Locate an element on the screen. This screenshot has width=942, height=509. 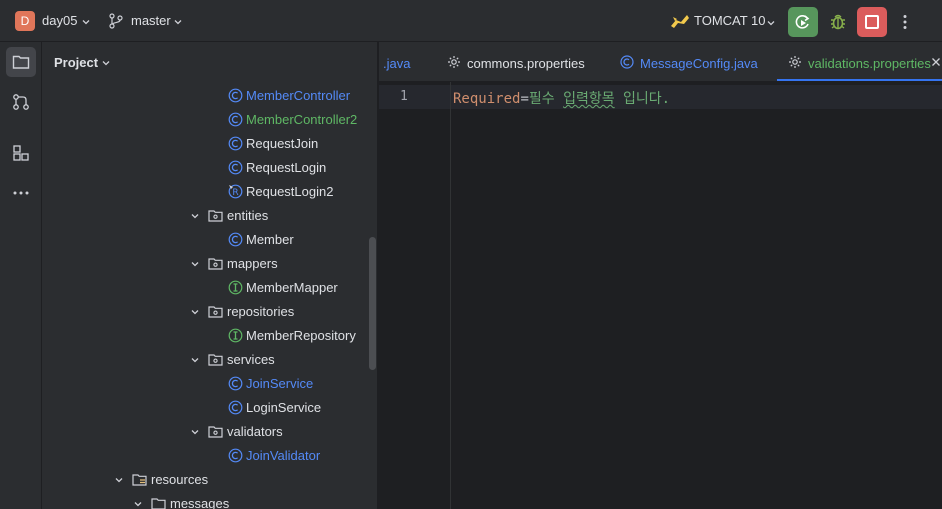
folder-icon is located at coordinates (21, 62).